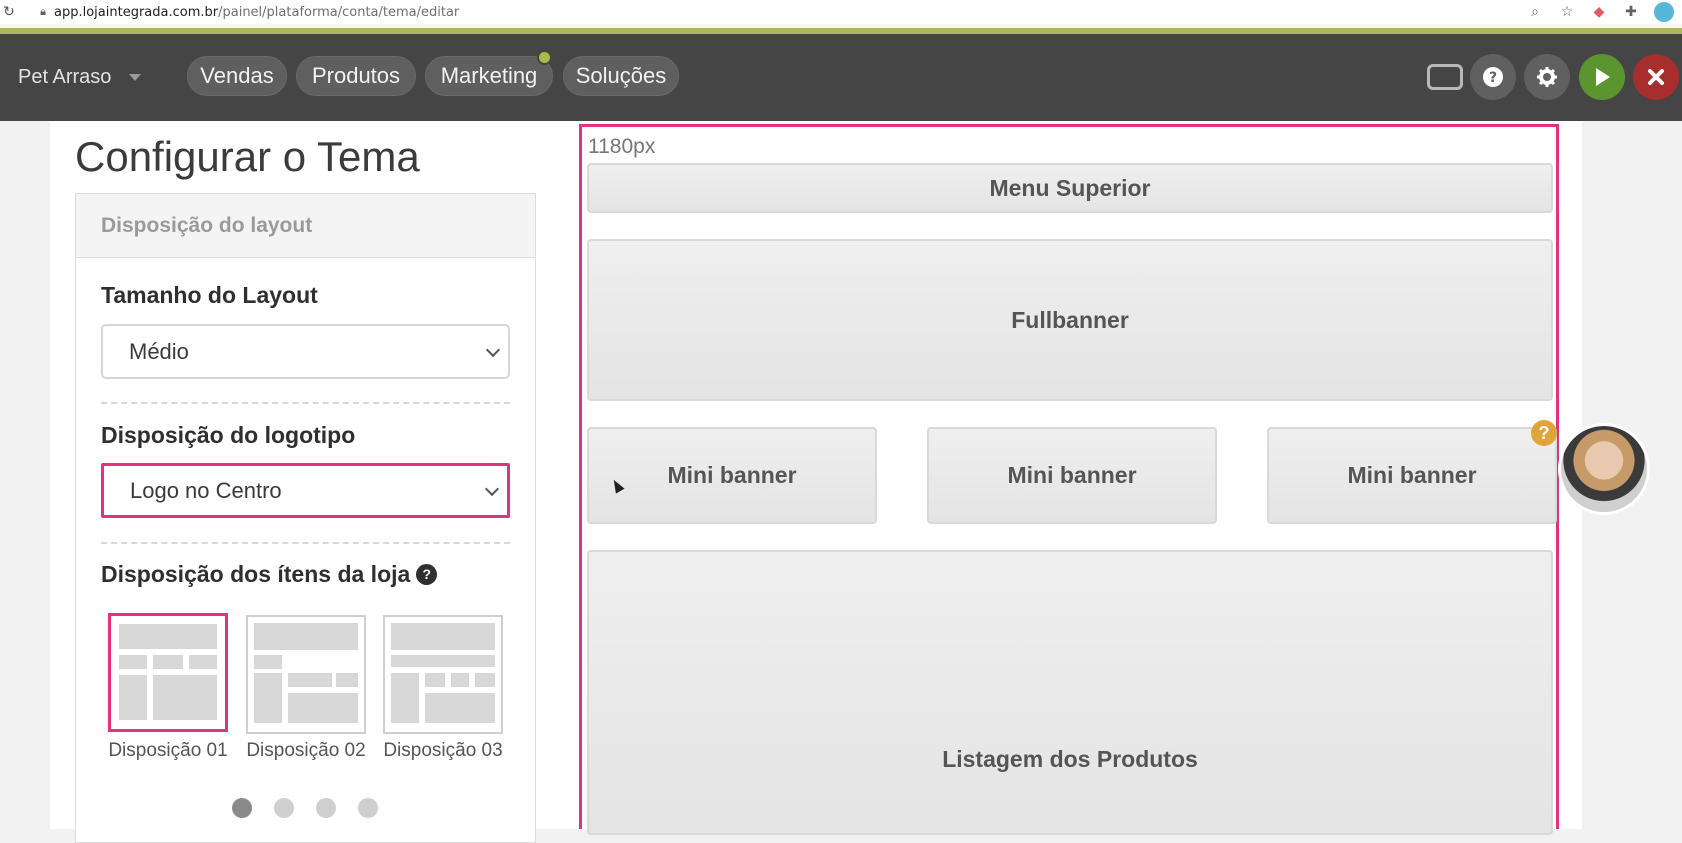  I want to click on store-selector: Pet Arraso, so click(80, 77).